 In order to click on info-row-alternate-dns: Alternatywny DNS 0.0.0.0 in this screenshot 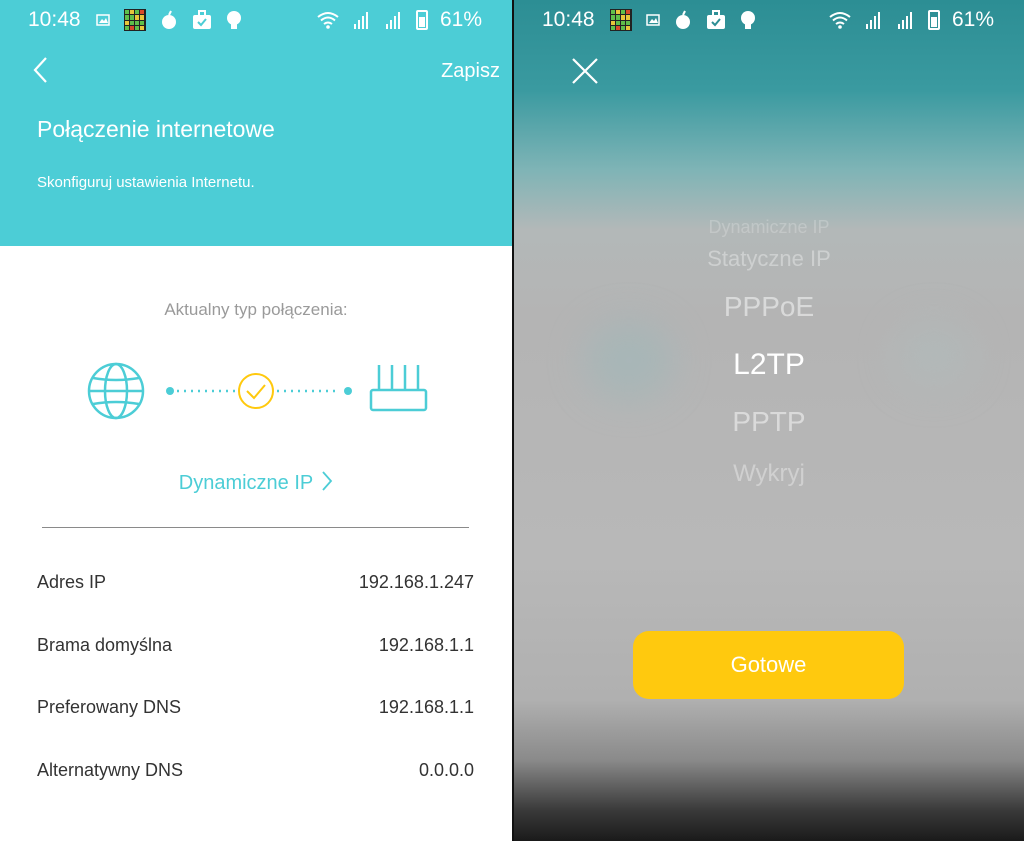, I will do `click(255, 774)`.